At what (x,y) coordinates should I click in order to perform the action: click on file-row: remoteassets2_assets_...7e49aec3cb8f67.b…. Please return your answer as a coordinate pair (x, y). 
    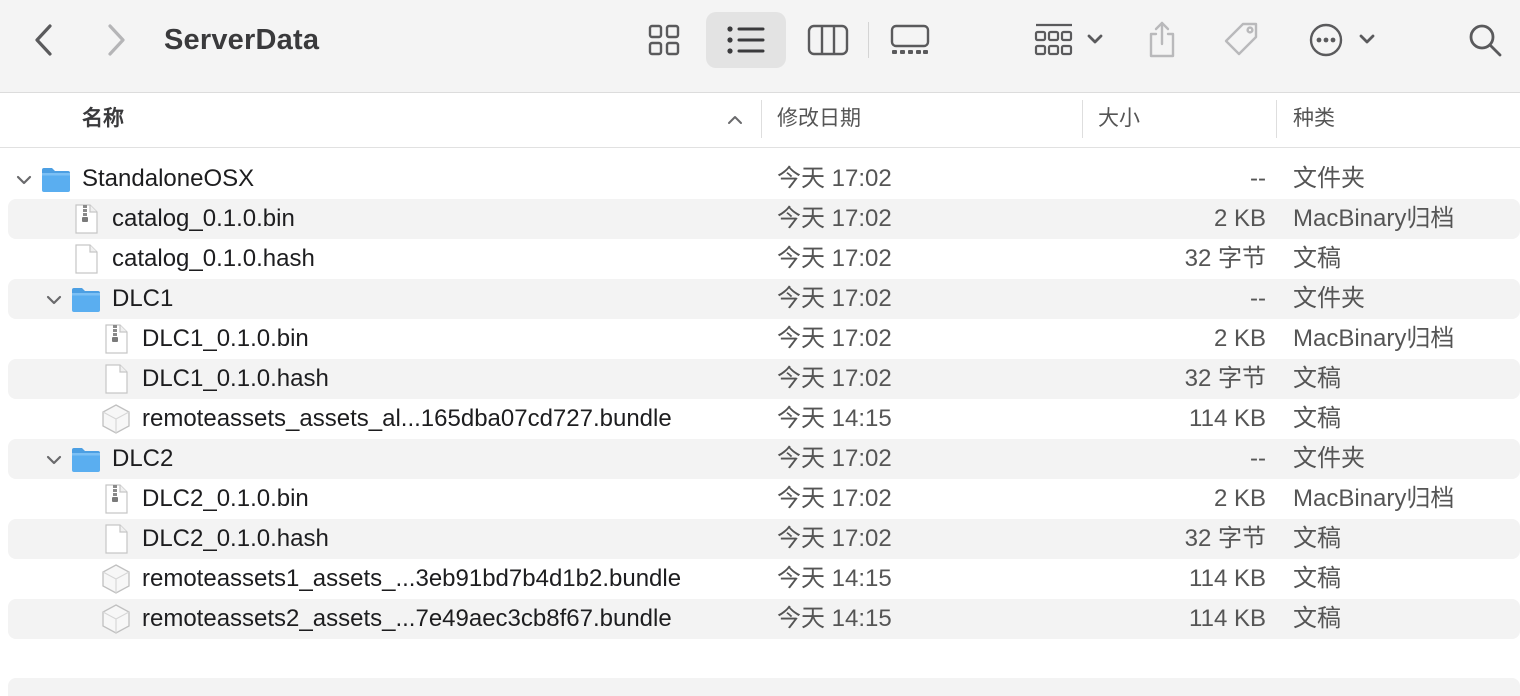
    Looking at the image, I should click on (760, 619).